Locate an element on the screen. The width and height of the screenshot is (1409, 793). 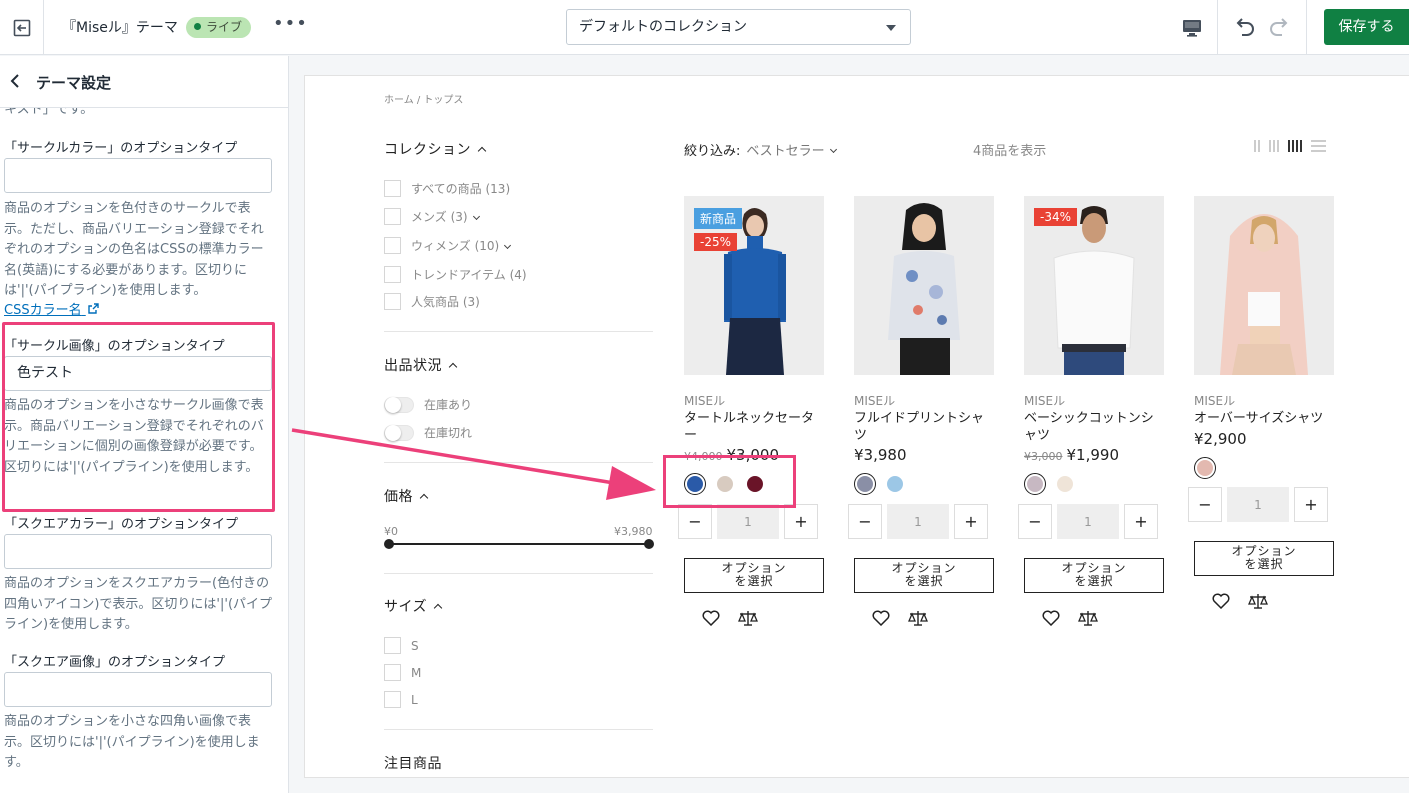
live-dot-icon is located at coordinates (197, 26).